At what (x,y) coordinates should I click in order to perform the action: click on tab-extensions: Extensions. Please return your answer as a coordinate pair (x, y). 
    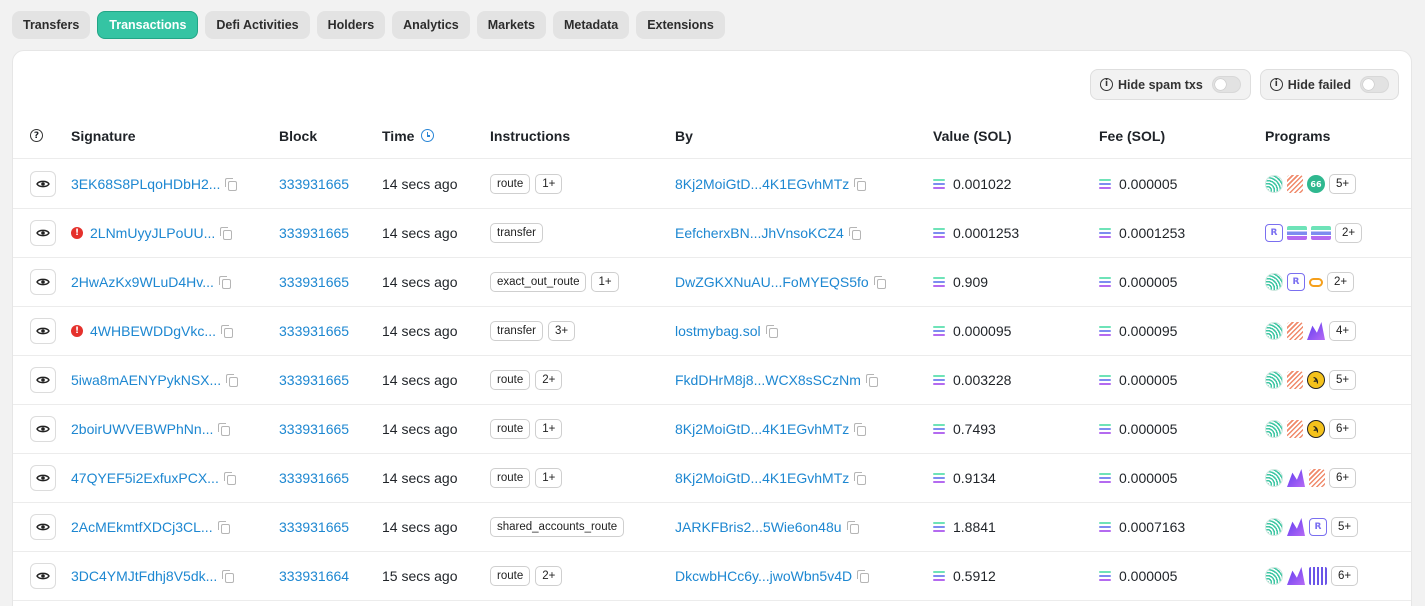
    Looking at the image, I should click on (680, 25).